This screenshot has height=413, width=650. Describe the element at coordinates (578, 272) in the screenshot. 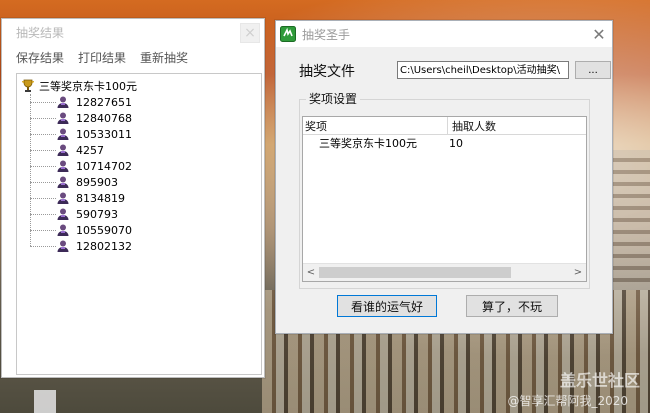

I see `scroll-right-arrow-icon: >` at that location.